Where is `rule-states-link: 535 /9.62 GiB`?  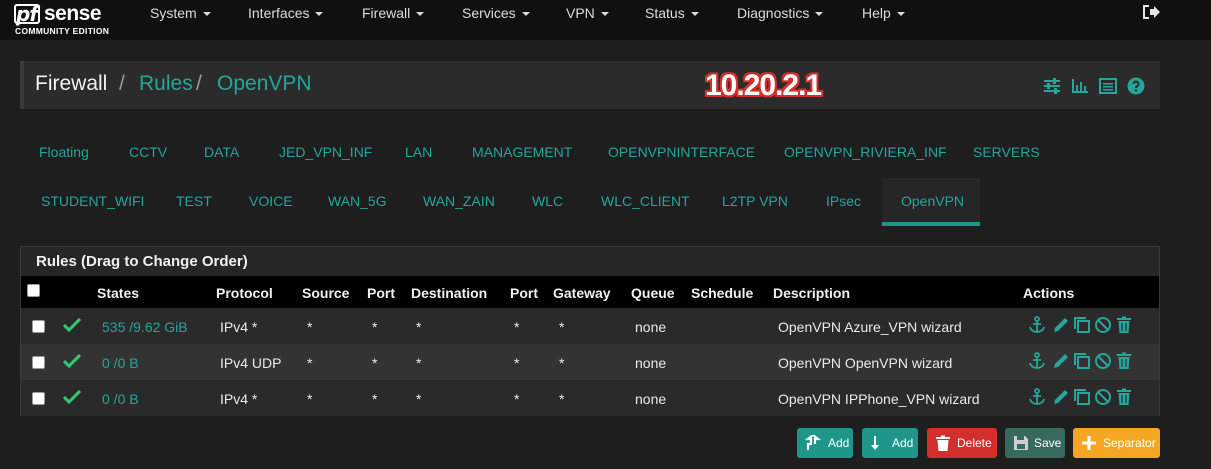 rule-states-link: 535 /9.62 GiB is located at coordinates (145, 327).